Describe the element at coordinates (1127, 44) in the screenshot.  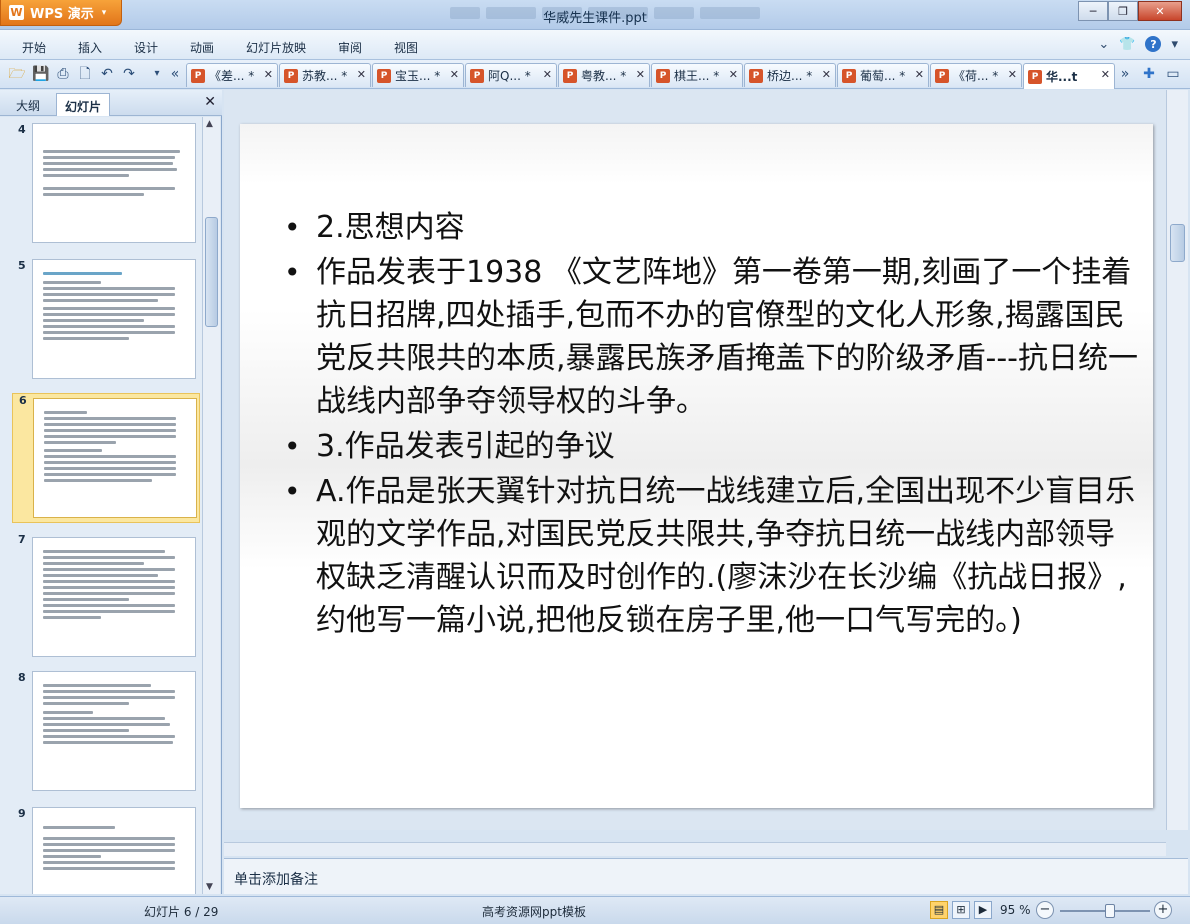
I see `skin-icon: 👕` at that location.